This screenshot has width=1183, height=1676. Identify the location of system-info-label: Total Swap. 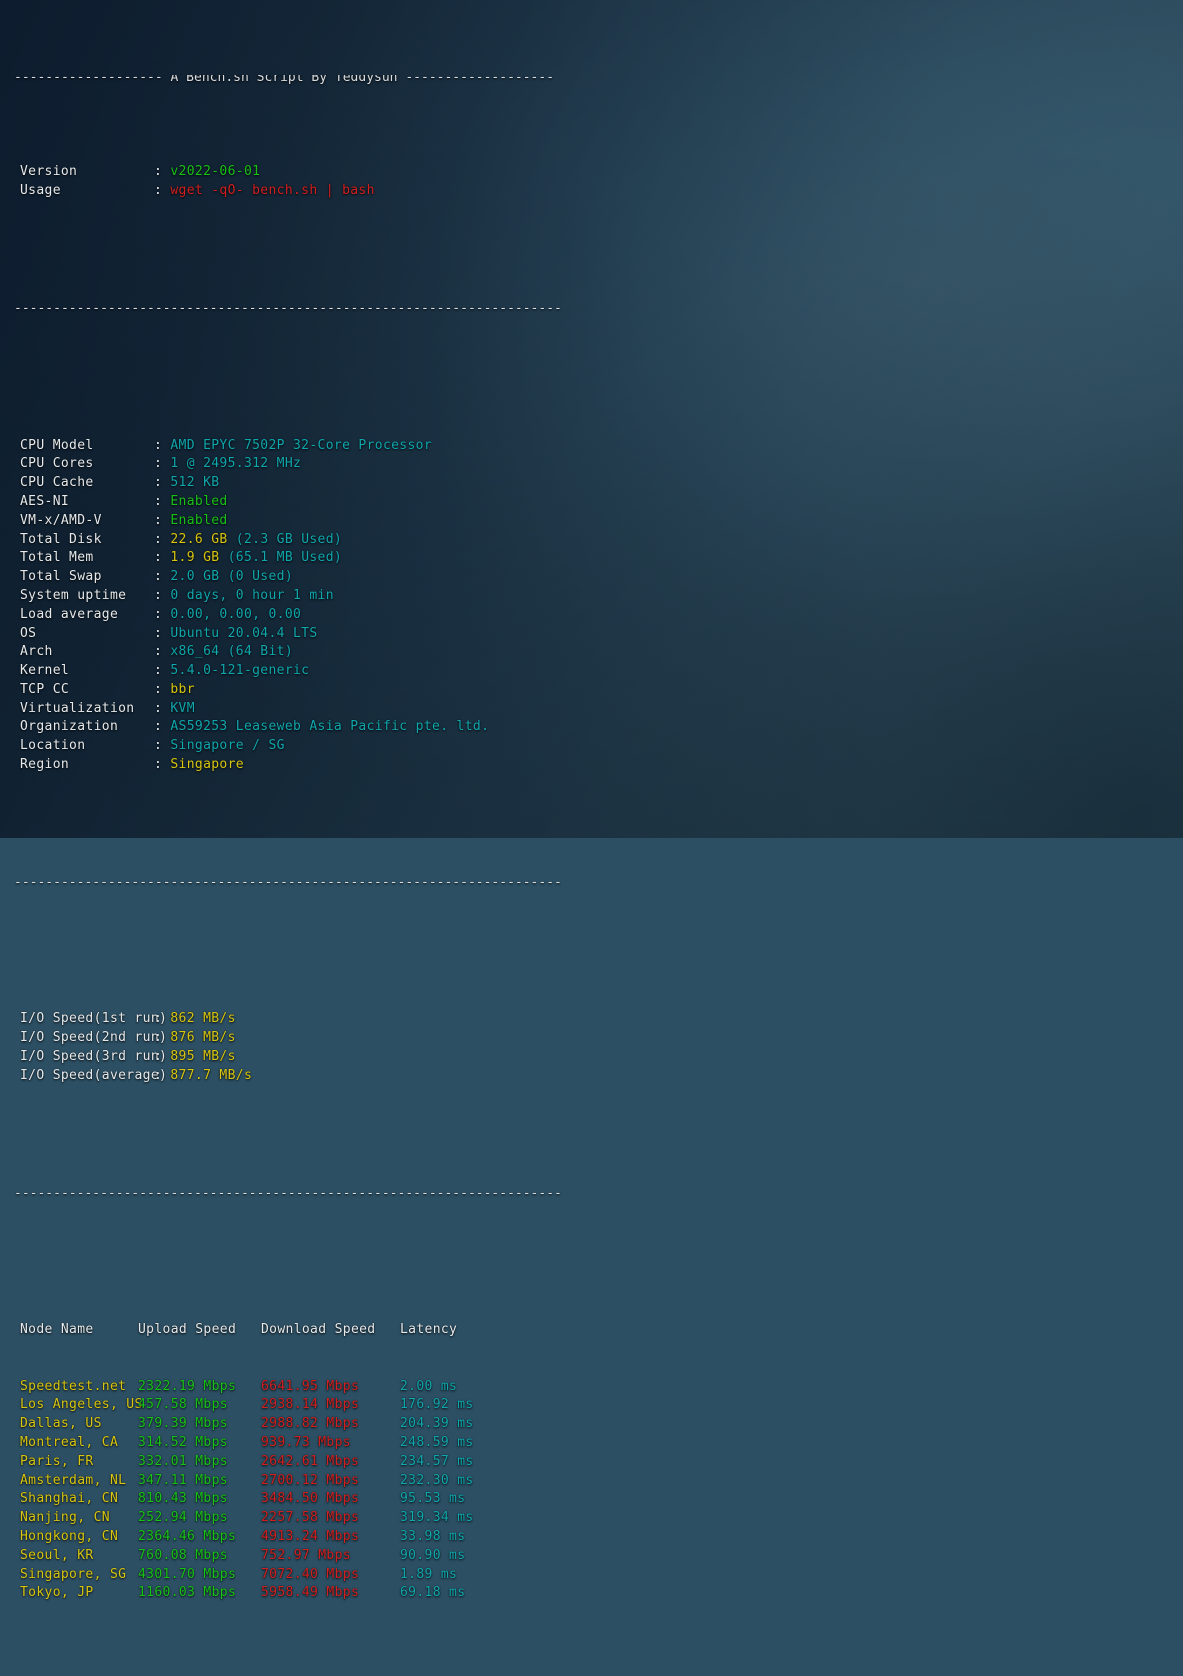
(87, 577).